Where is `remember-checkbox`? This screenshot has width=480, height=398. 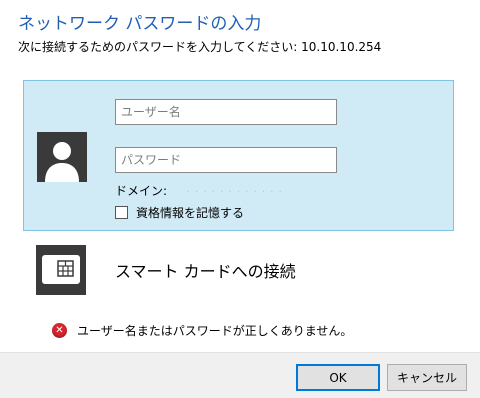
remember-checkbox is located at coordinates (121, 212).